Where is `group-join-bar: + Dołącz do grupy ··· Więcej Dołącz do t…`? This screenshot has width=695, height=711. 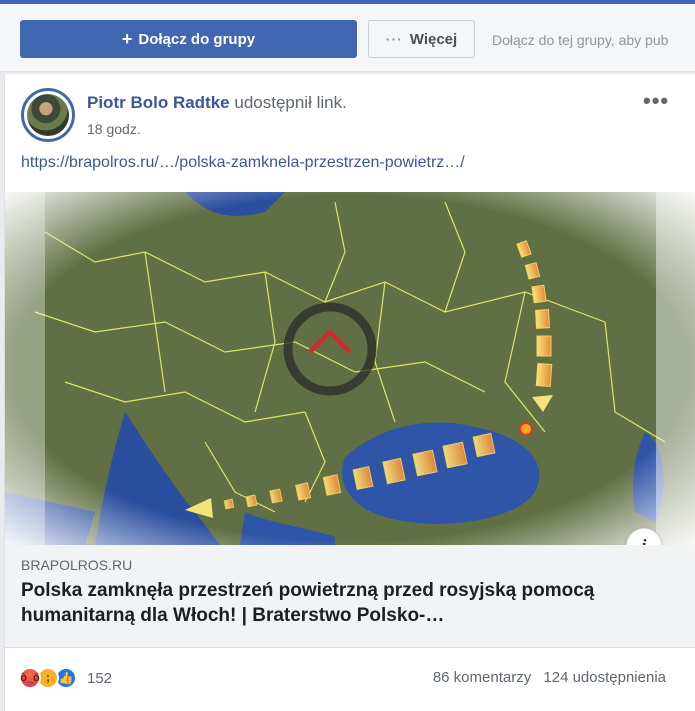 group-join-bar: + Dołącz do grupy ··· Więcej Dołącz do t… is located at coordinates (347, 38).